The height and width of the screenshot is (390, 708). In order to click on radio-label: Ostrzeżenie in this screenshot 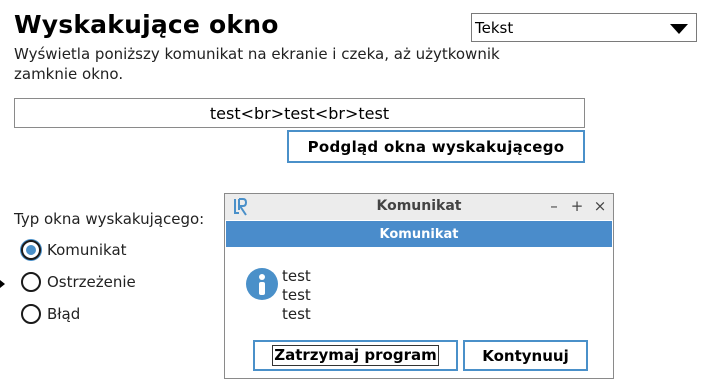, I will do `click(91, 282)`.